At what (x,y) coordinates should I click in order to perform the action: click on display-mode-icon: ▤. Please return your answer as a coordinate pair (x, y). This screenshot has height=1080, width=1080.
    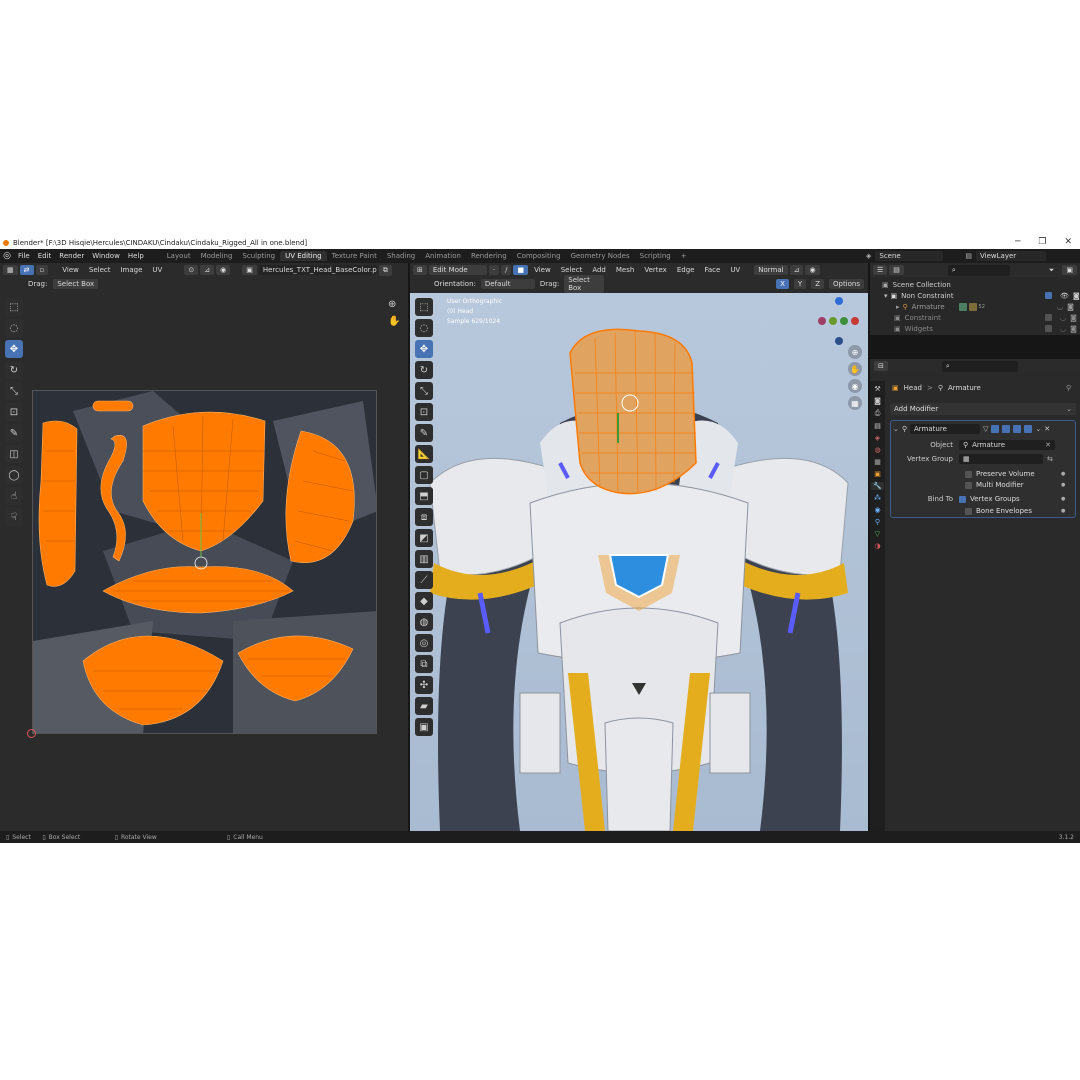
    Looking at the image, I should click on (896, 270).